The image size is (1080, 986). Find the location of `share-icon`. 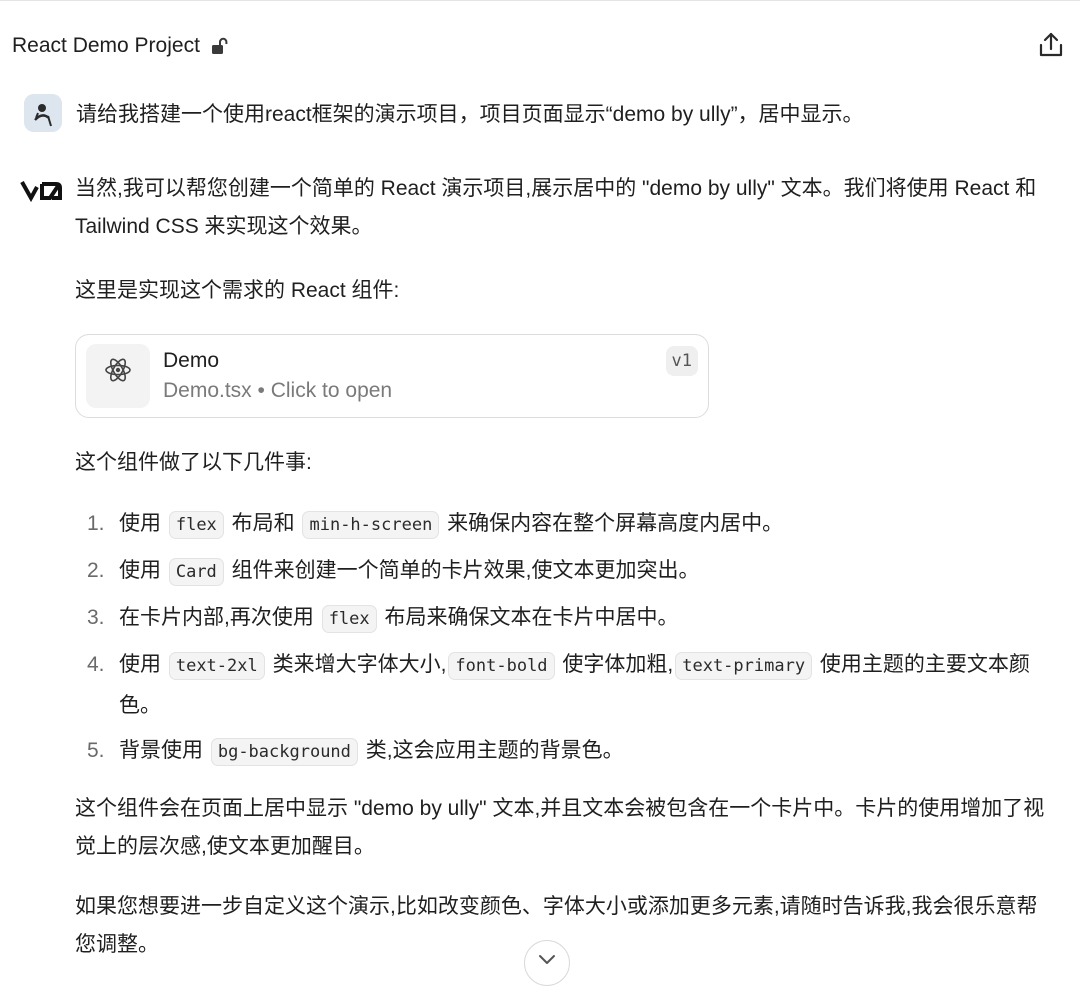

share-icon is located at coordinates (1051, 47).